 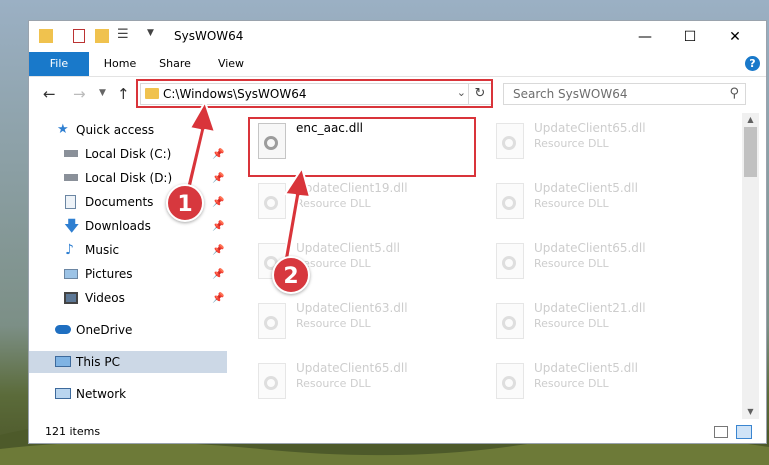 I want to click on sidebar-item-label: OneDrive, so click(x=104, y=330).